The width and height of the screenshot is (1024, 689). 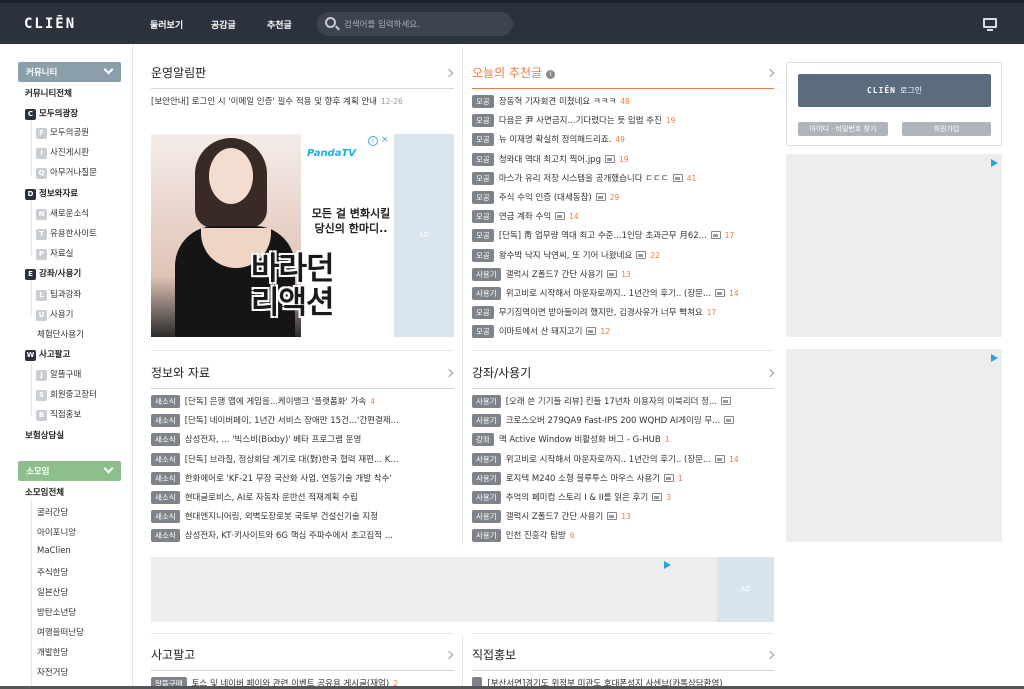 What do you see at coordinates (69, 471) in the screenshot?
I see `somoim-header: 소모임` at bounding box center [69, 471].